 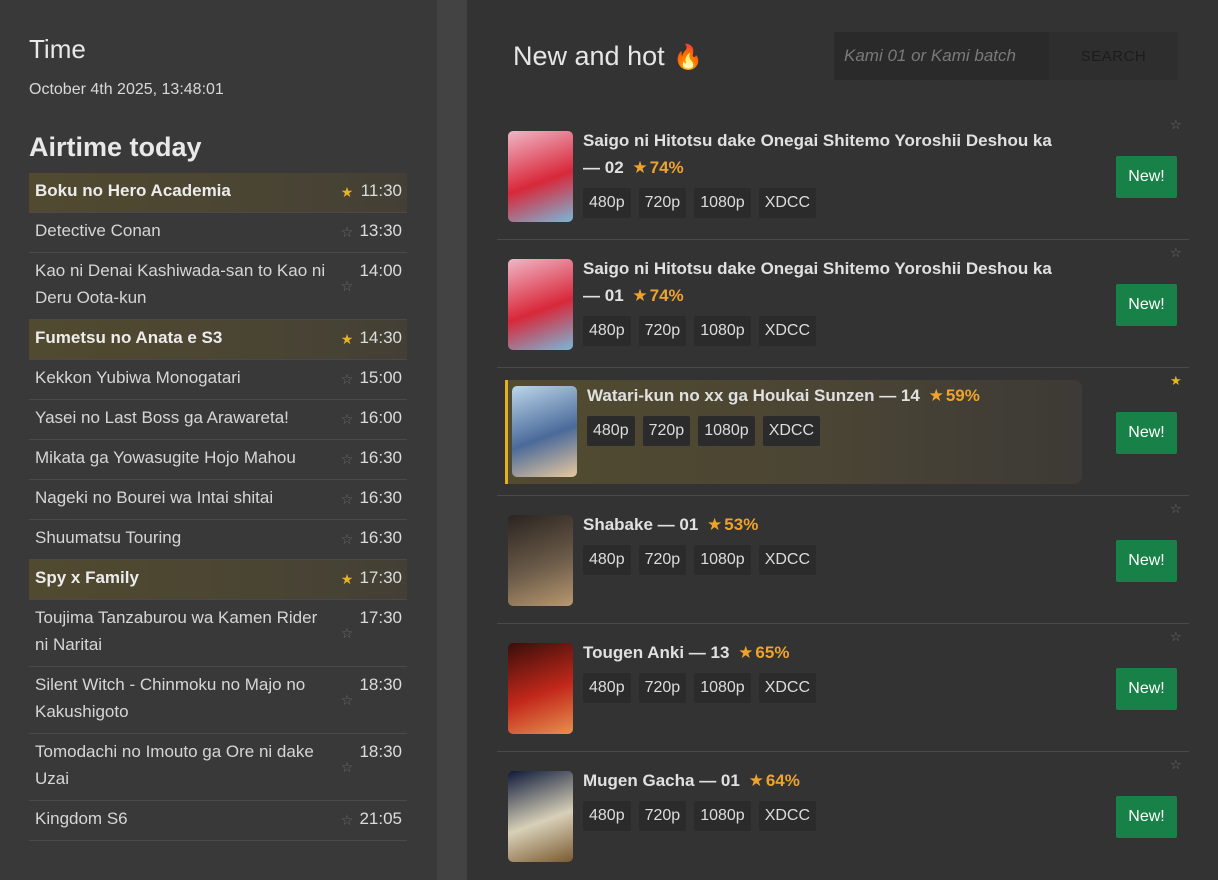 What do you see at coordinates (174, 765) in the screenshot?
I see `airtime-title: Tomodachi no Imouto ga Ore ni dake Uzai` at bounding box center [174, 765].